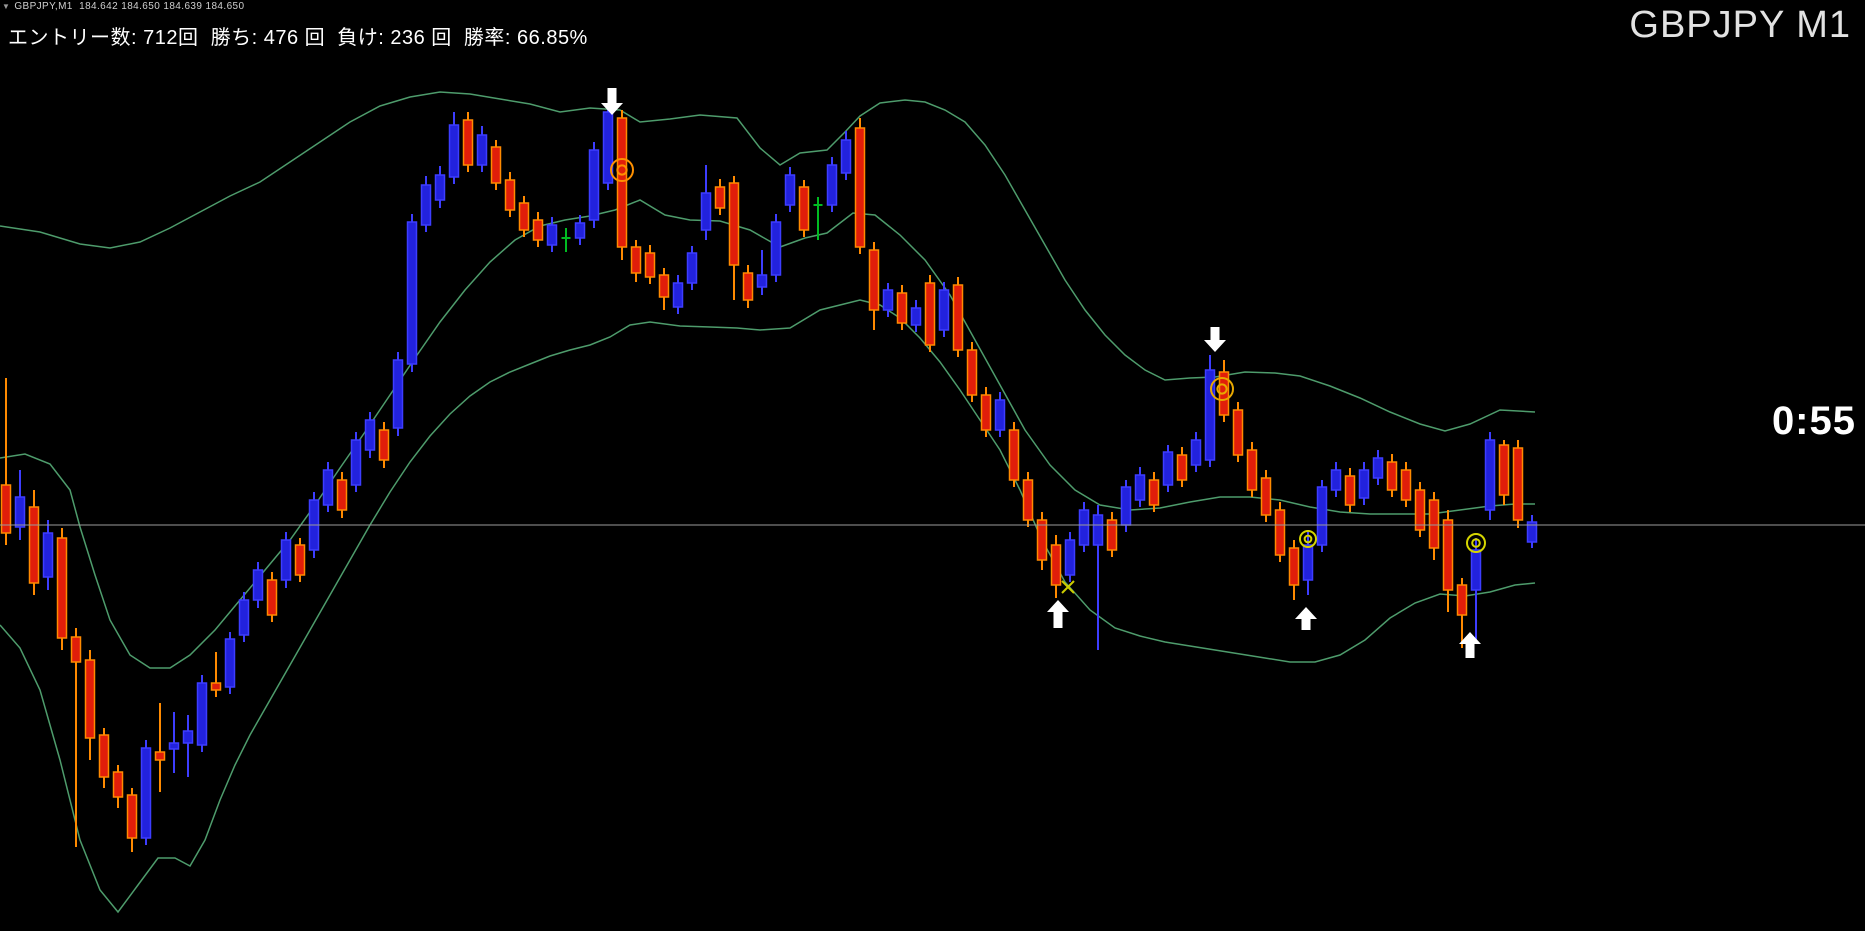  Describe the element at coordinates (6, 6) in the screenshot. I see `symbol-dropdown-icon: ▼` at that location.